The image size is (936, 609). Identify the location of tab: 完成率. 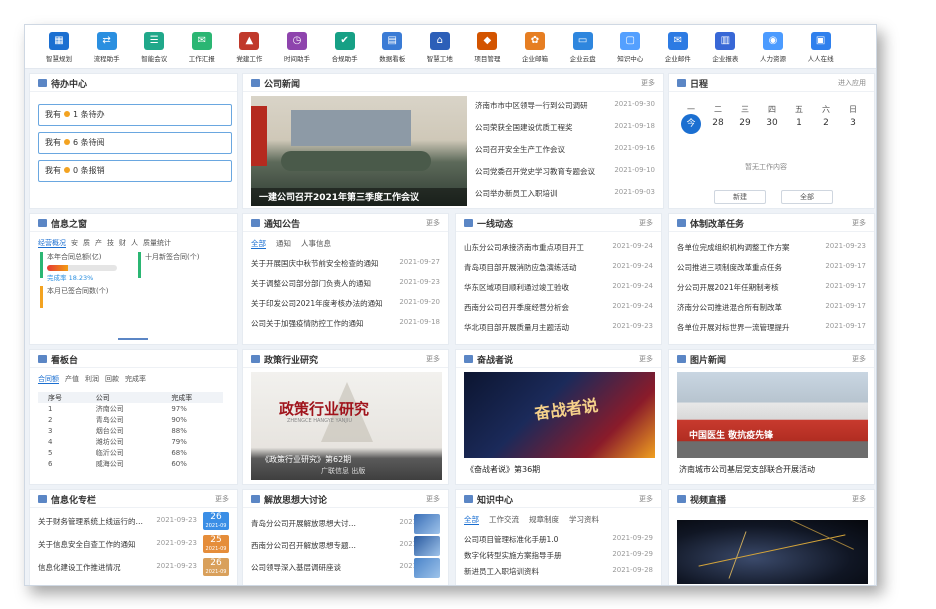
(135, 379).